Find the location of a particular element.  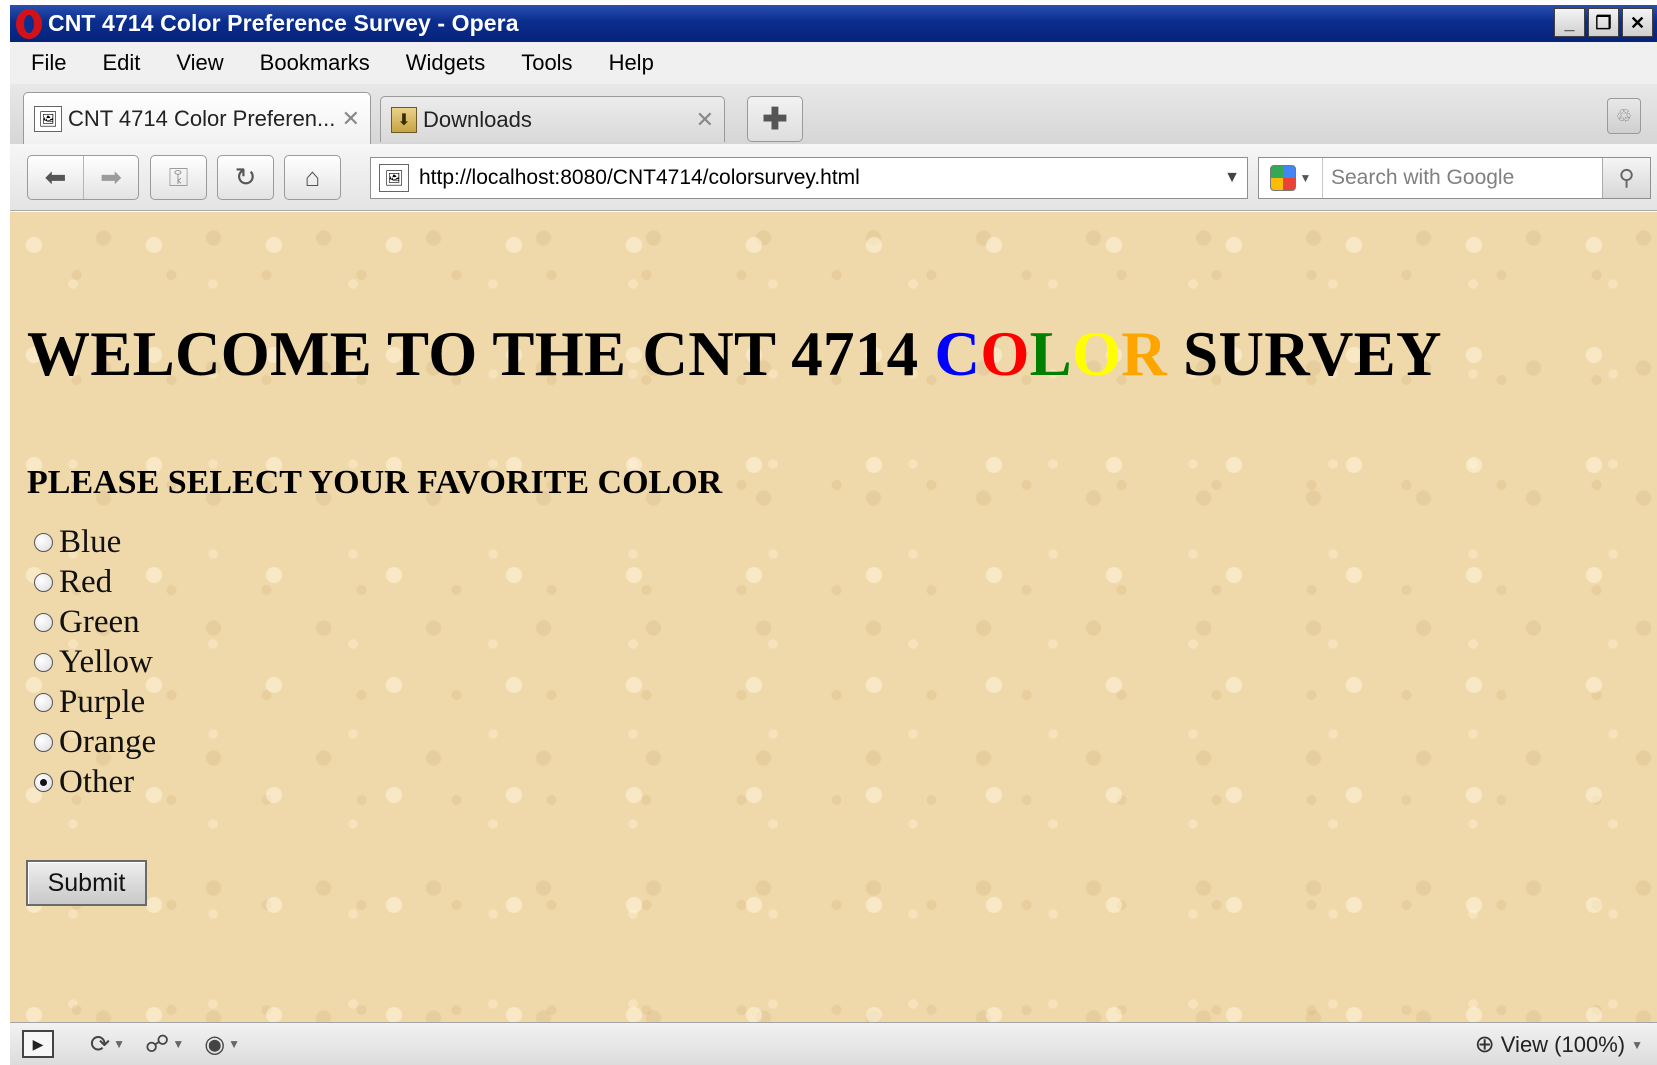

option-blue: Blue is located at coordinates (95, 542).